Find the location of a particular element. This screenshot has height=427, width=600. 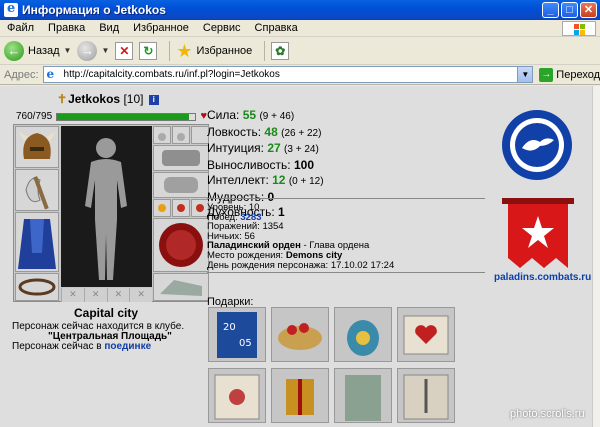

go-button: → Переход is located at coordinates (569, 74).